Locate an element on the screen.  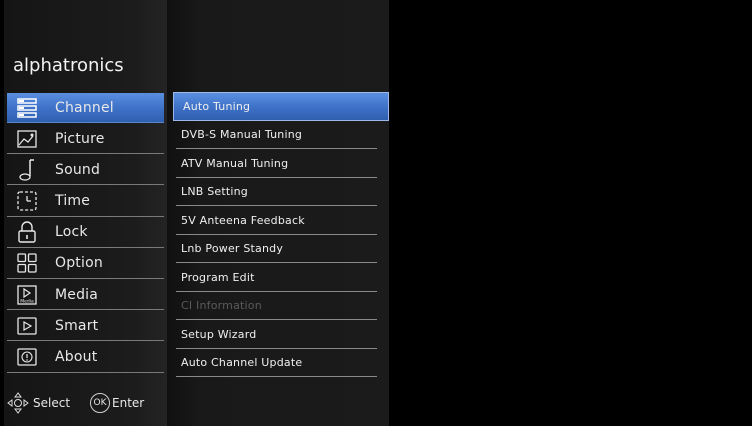
menu-item-label: About is located at coordinates (76, 357).